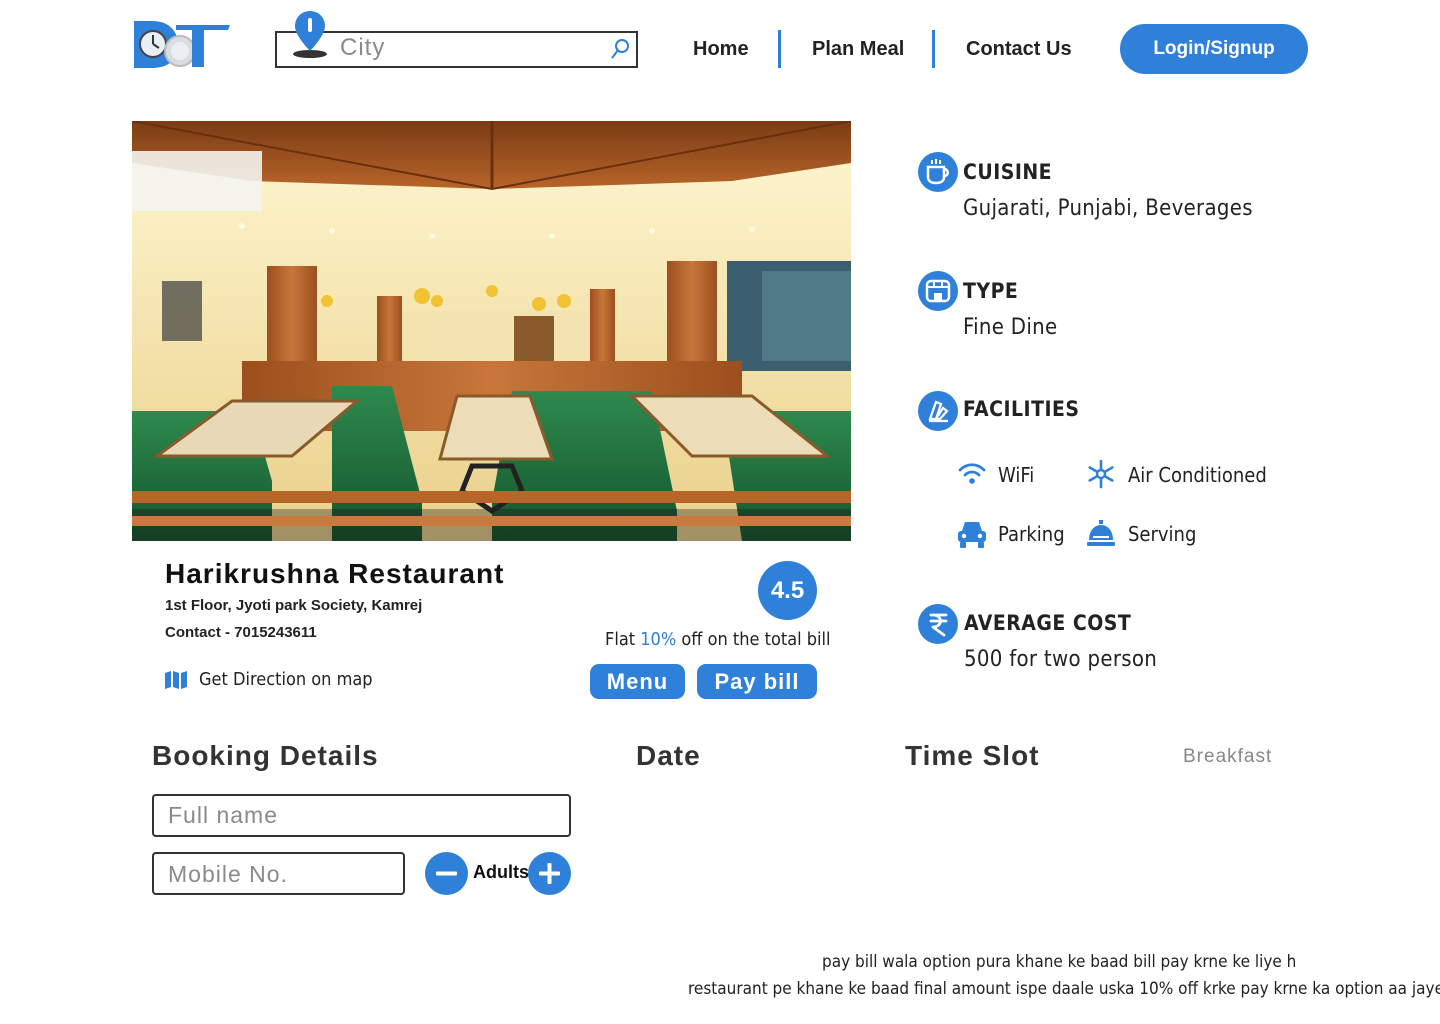  What do you see at coordinates (721, 49) in the screenshot?
I see `nav-home: Home` at bounding box center [721, 49].